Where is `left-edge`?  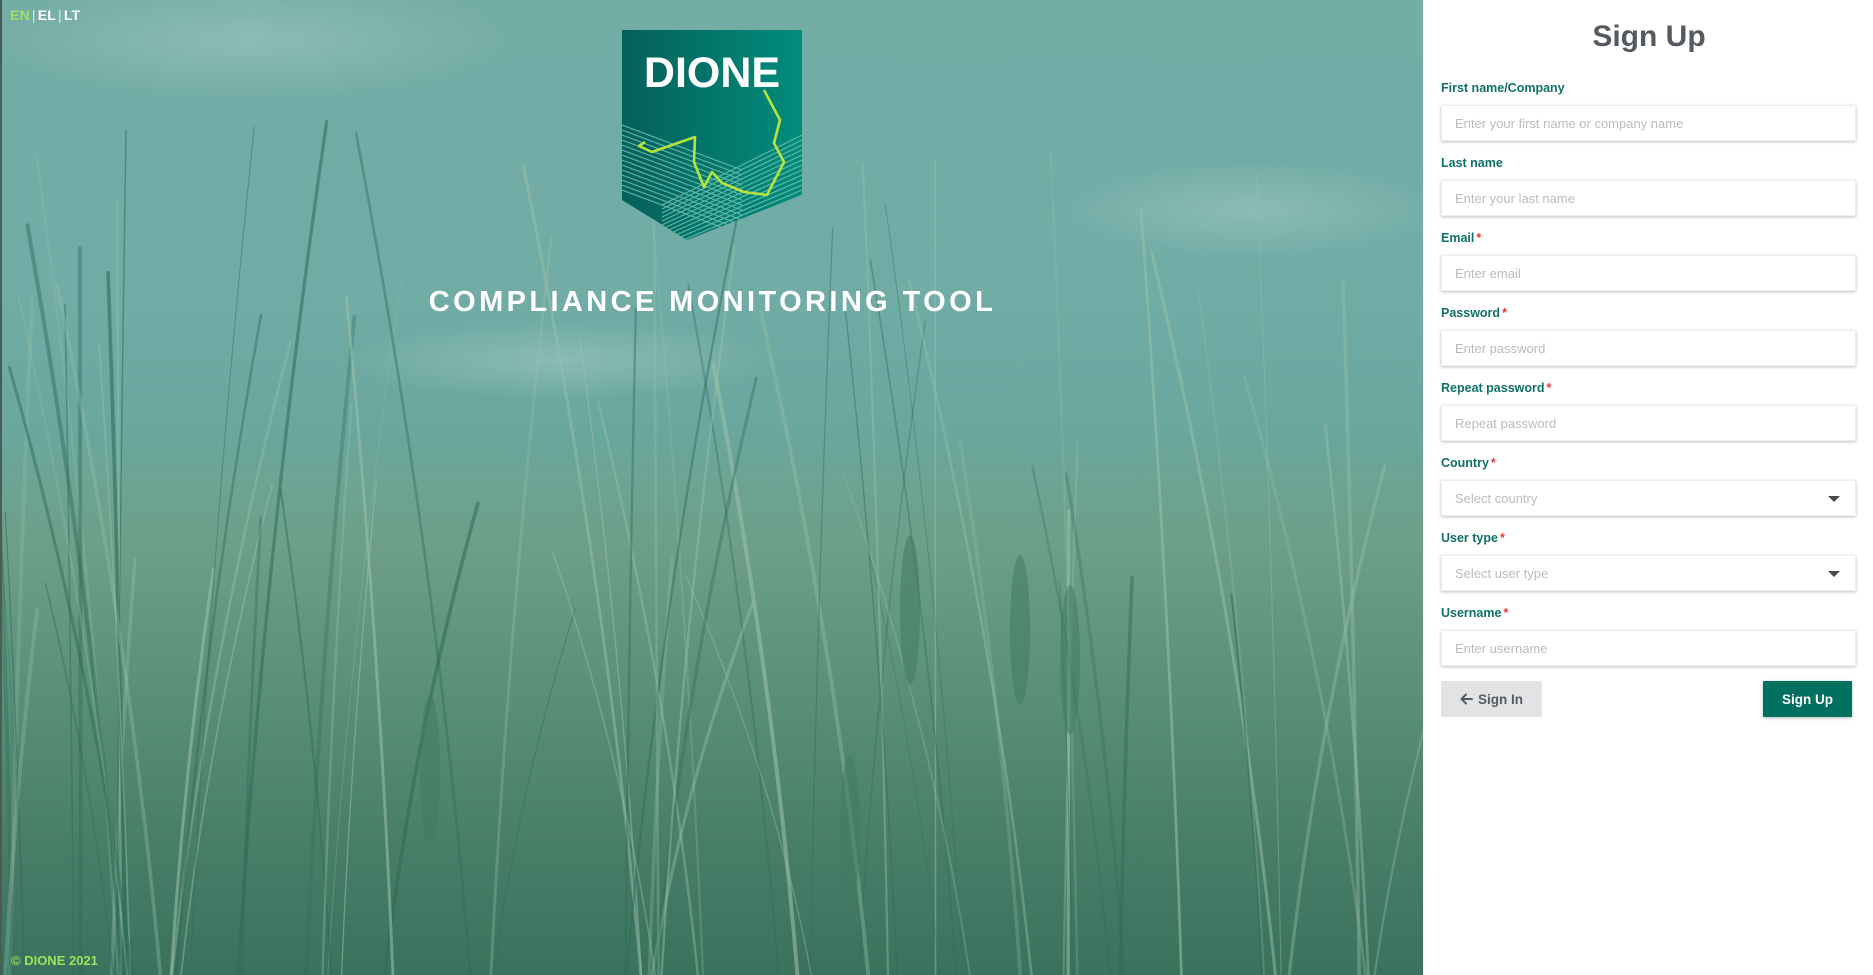
left-edge is located at coordinates (1, 487).